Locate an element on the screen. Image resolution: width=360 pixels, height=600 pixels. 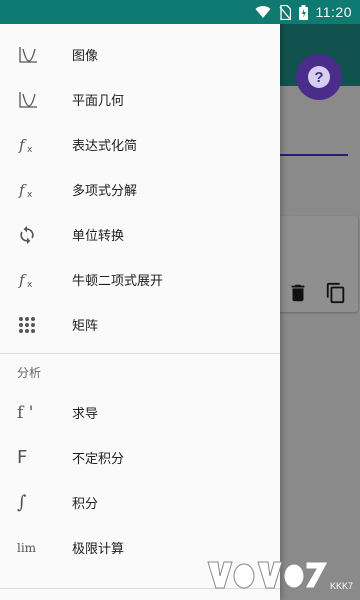
sync-icon is located at coordinates (36, 234).